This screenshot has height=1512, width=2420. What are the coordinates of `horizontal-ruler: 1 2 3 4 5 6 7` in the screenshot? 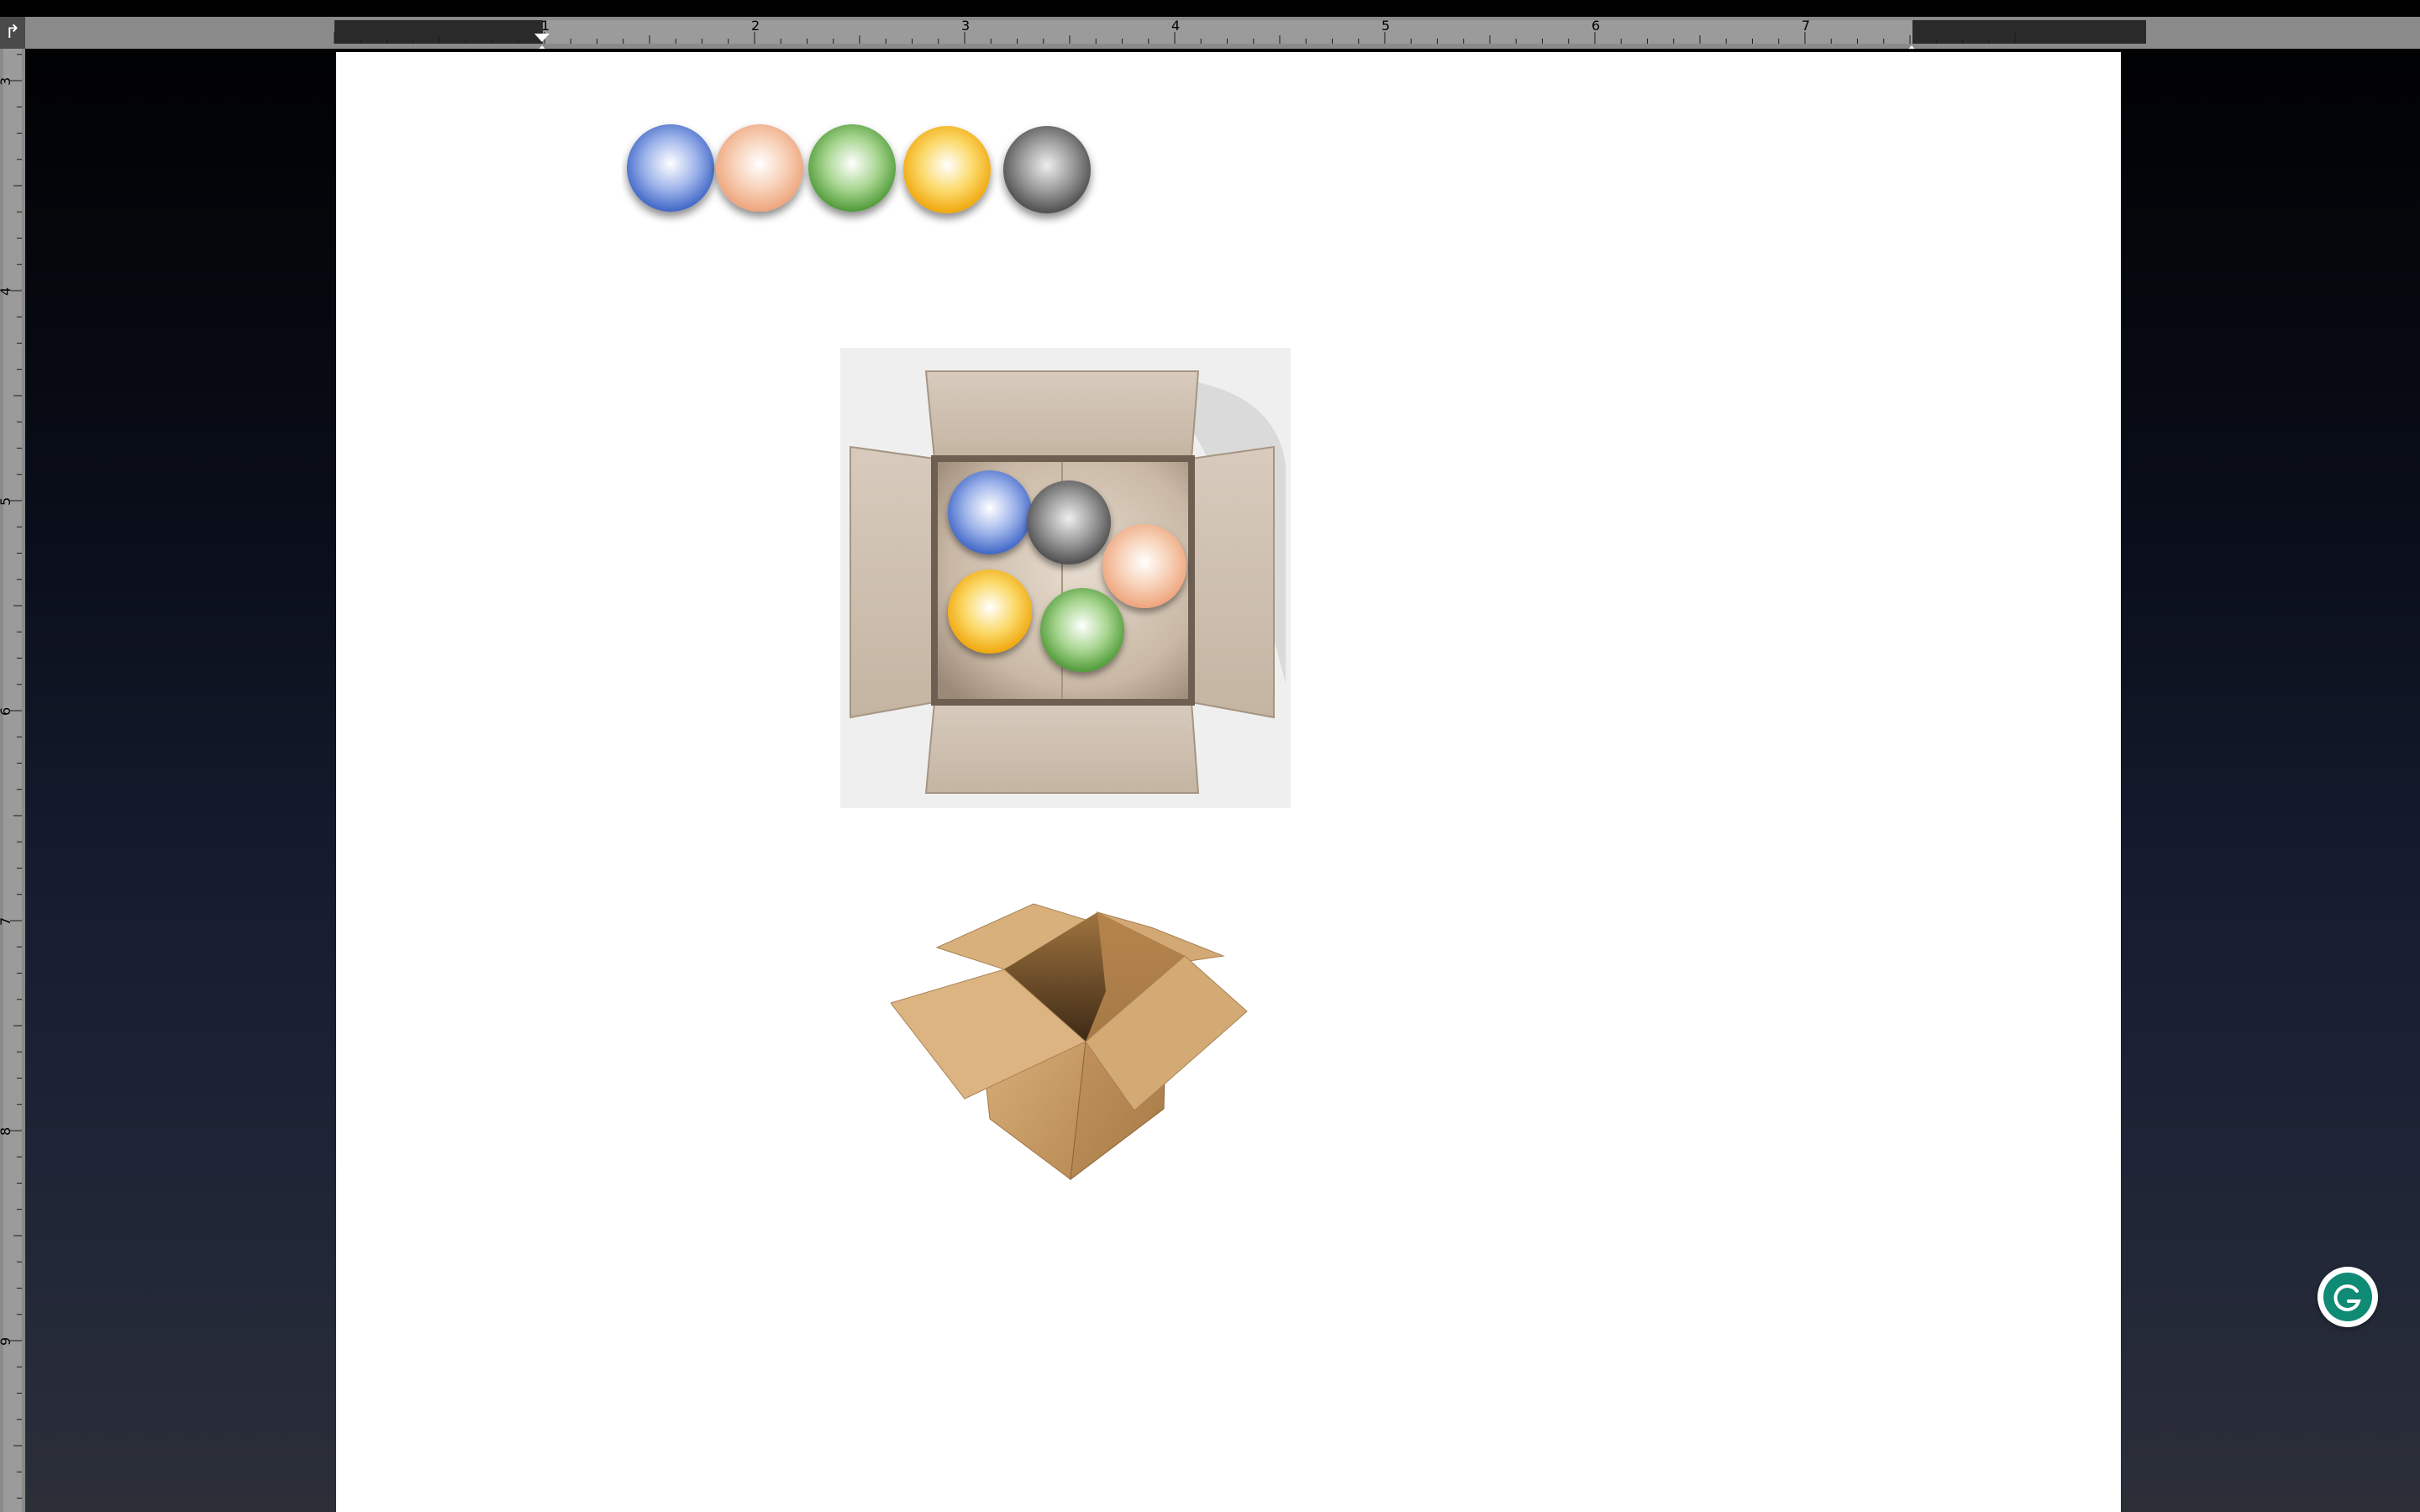 It's located at (1223, 33).